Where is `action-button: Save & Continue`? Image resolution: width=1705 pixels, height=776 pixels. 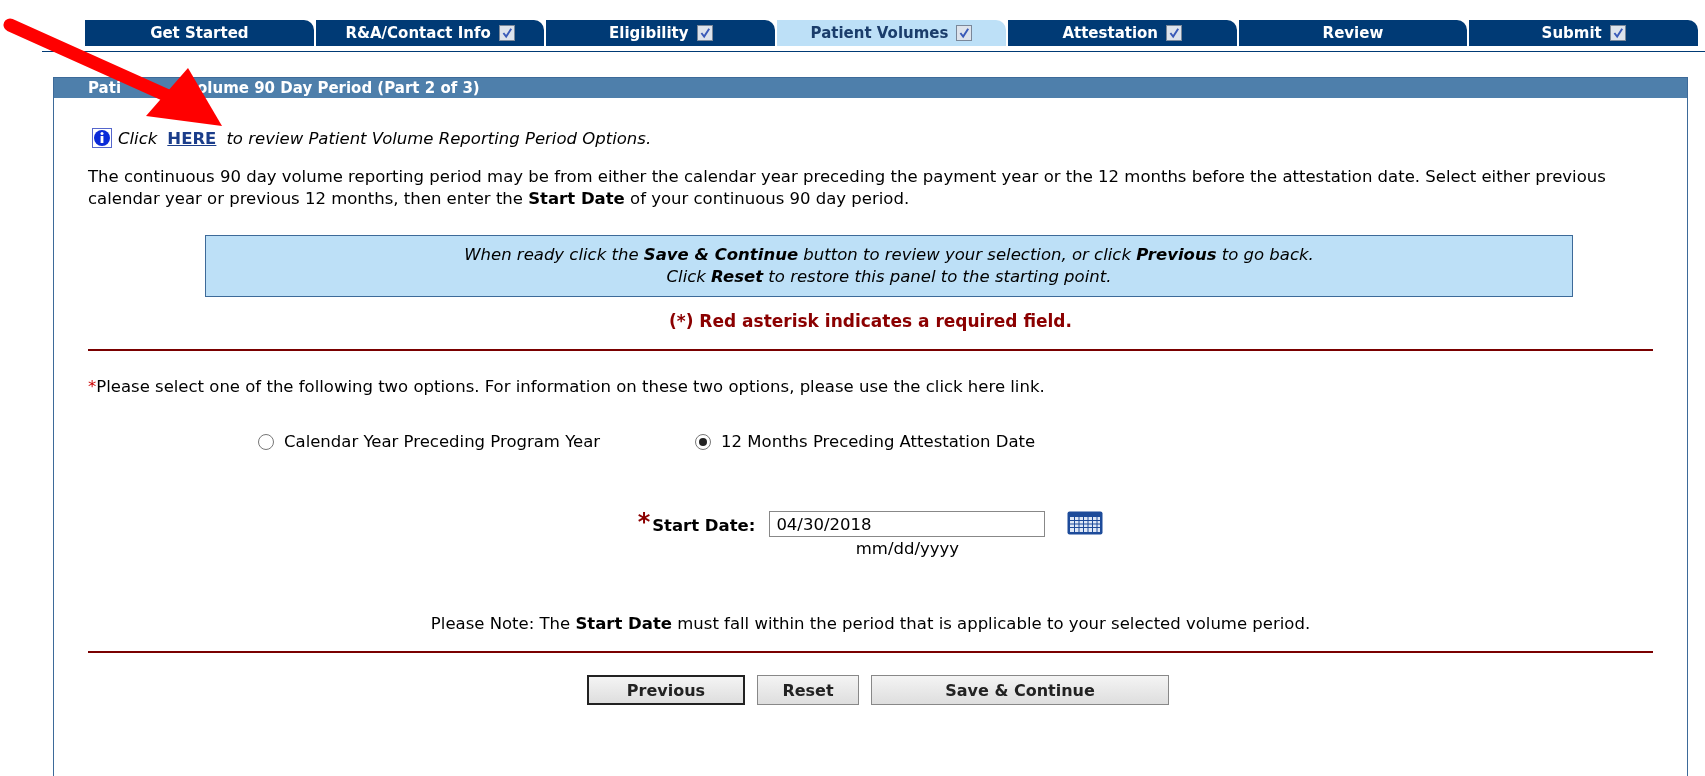
action-button: Save & Continue is located at coordinates (1020, 690).